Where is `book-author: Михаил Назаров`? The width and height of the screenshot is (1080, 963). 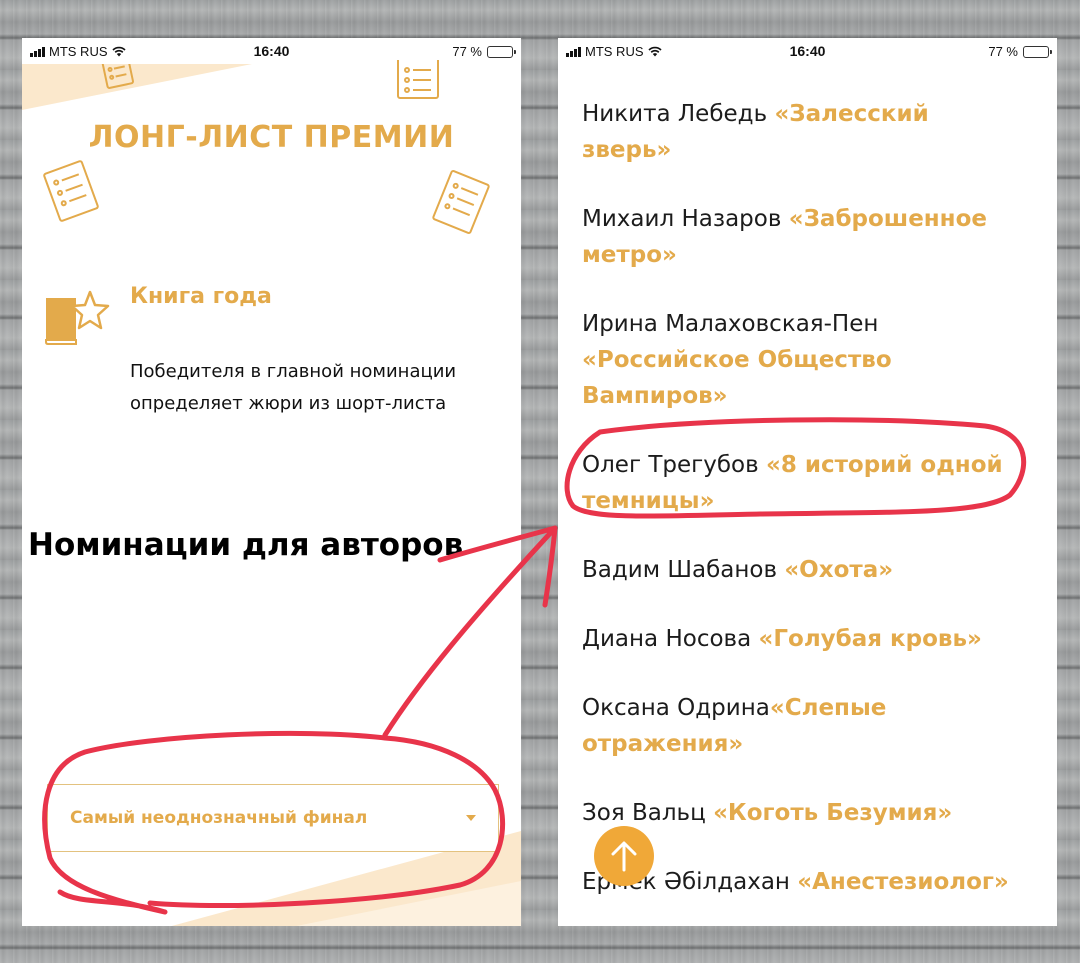 book-author: Михаил Назаров is located at coordinates (685, 219).